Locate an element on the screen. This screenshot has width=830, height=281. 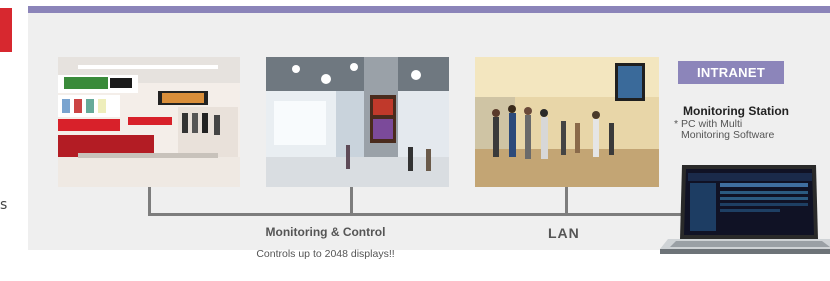
laptop-icon is located at coordinates (745, 209).